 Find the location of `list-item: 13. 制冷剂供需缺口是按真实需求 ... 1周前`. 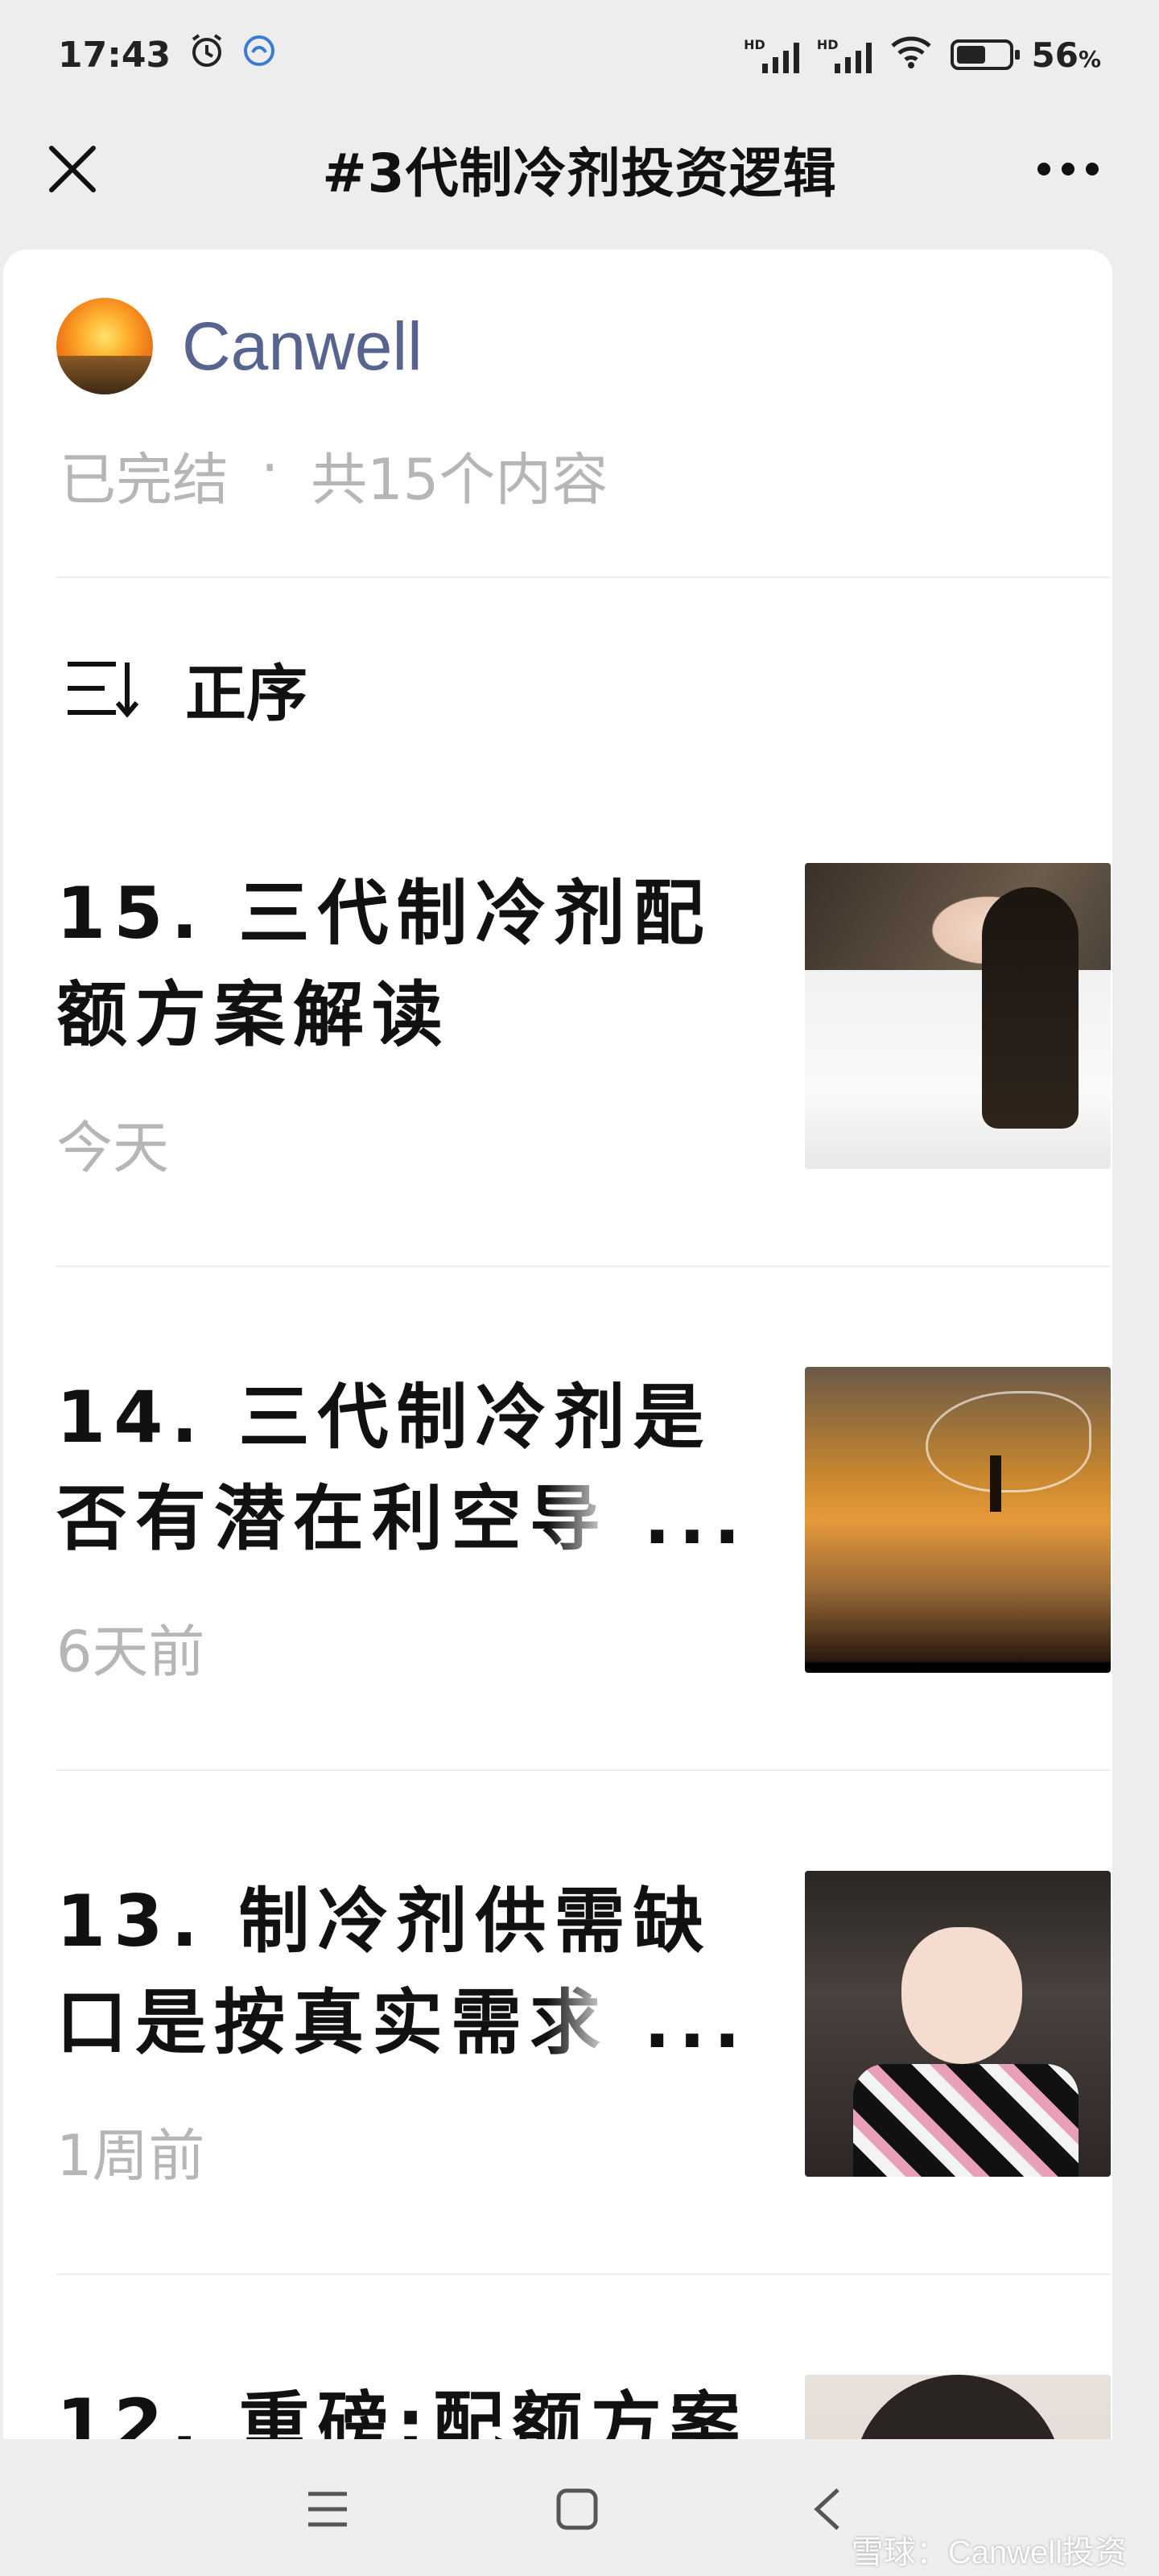

list-item: 13. 制冷剂供需缺口是按真实需求 ... 1周前 is located at coordinates (583, 2030).